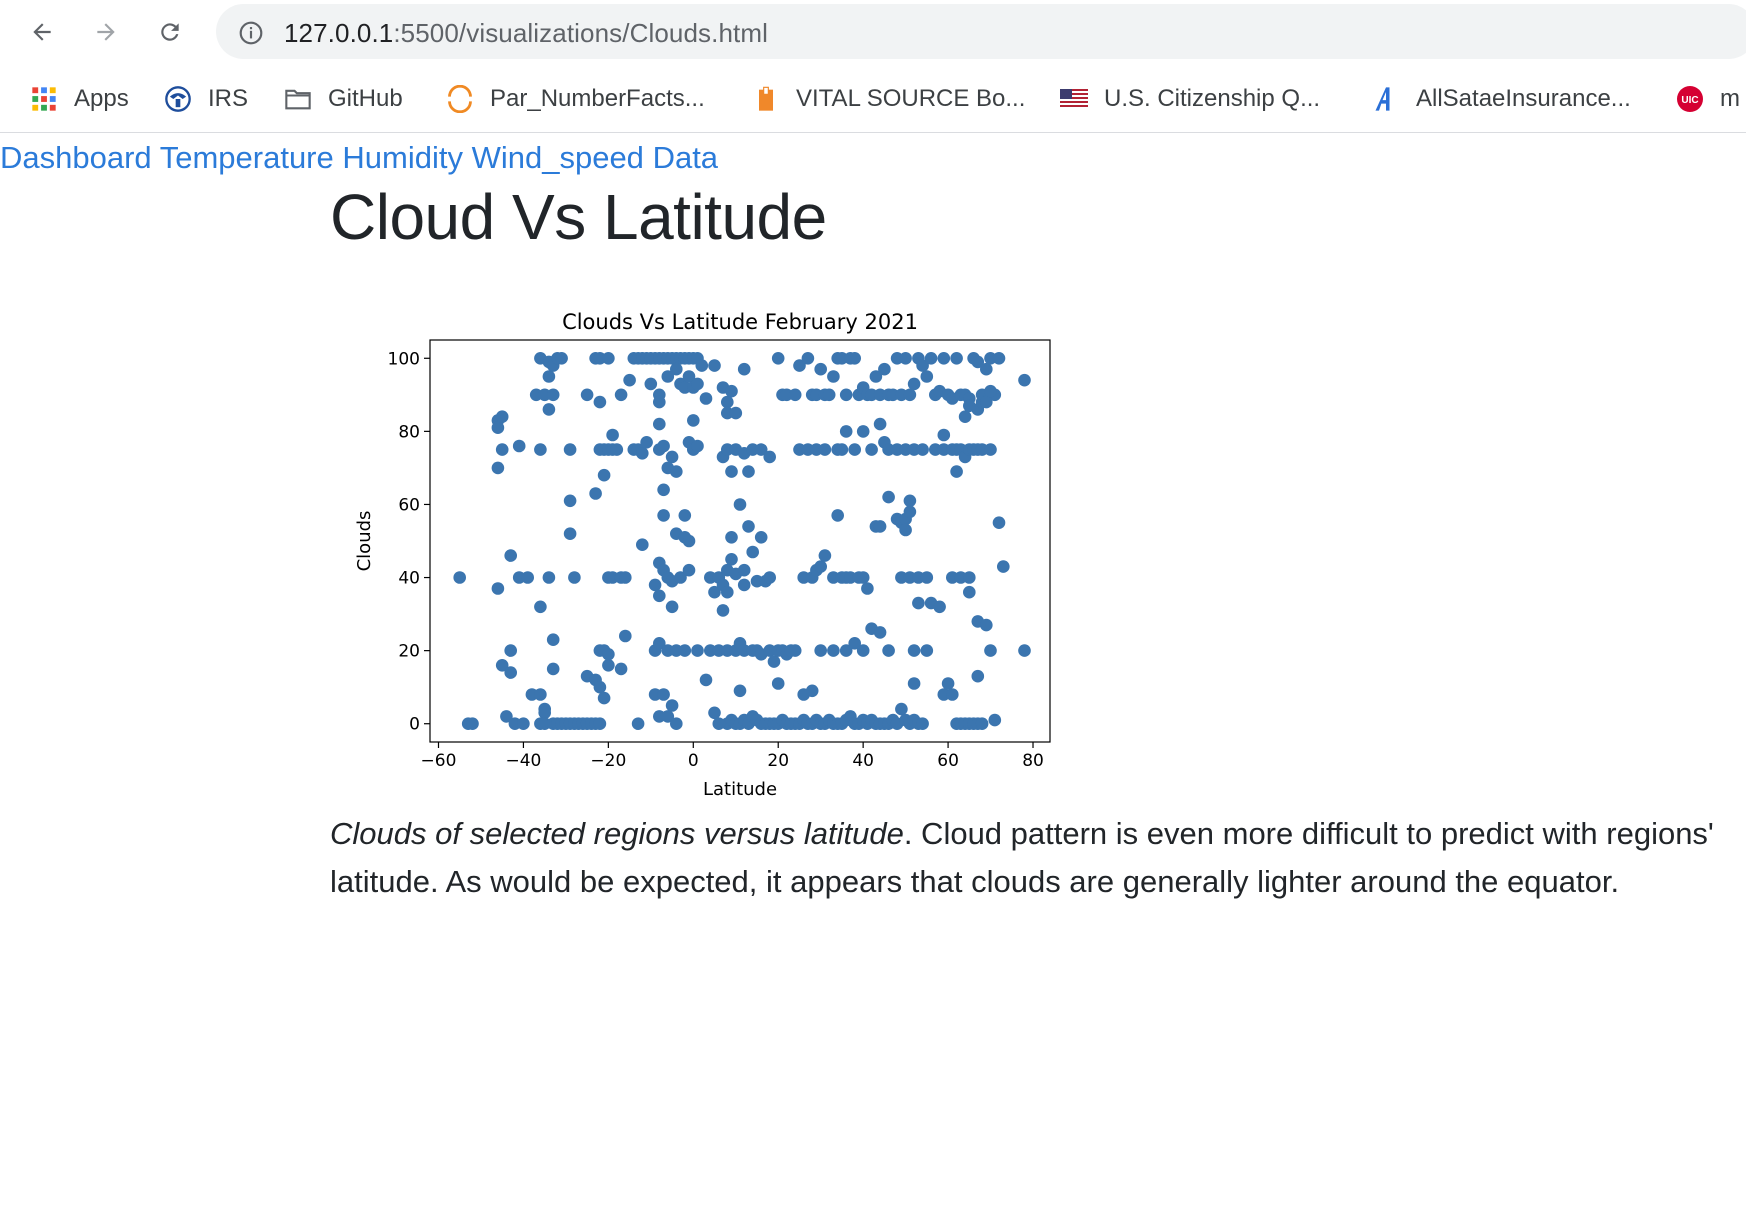 The width and height of the screenshot is (1746, 1206). Describe the element at coordinates (101, 98) in the screenshot. I see `bookmark-label: Apps` at that location.